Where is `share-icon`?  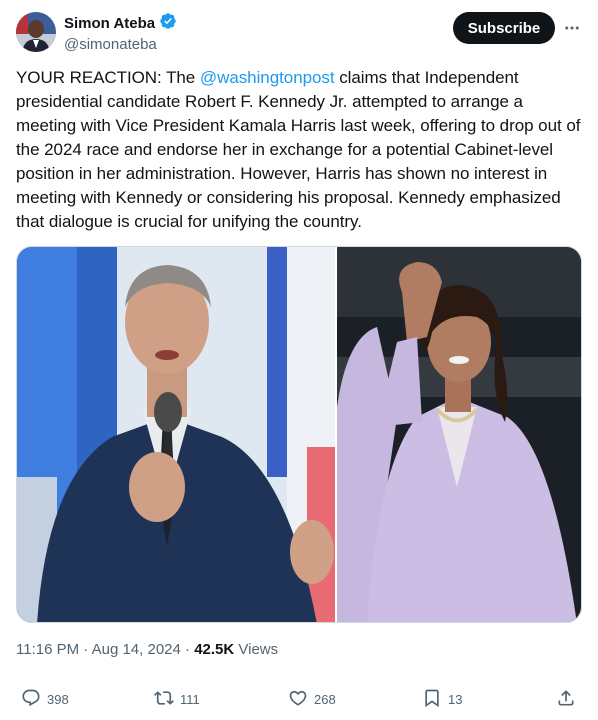 share-icon is located at coordinates (566, 699).